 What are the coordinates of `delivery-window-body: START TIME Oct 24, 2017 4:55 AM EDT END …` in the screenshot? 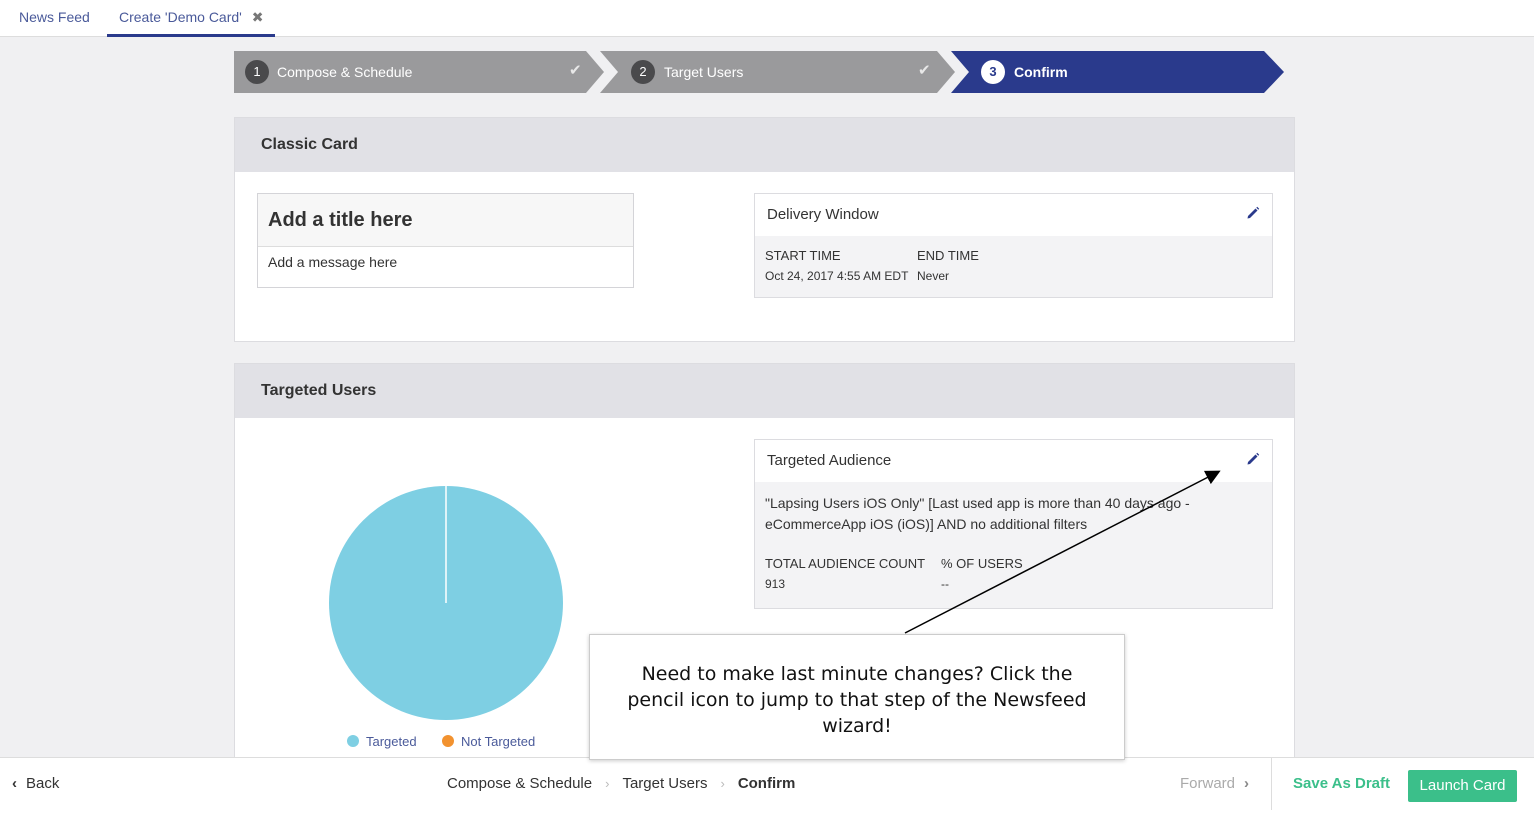 It's located at (1013, 267).